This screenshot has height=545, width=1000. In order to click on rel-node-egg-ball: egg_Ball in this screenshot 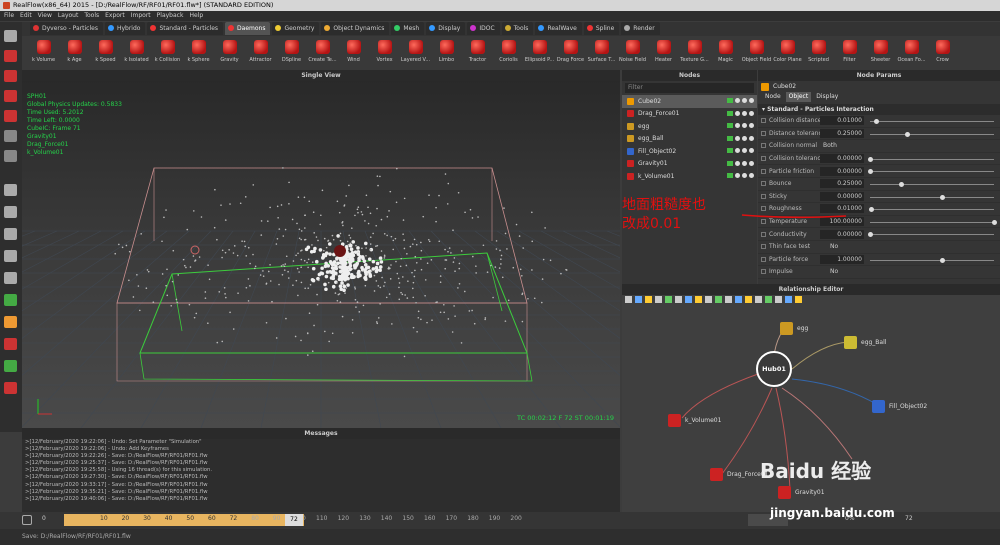, I will do `click(865, 342)`.